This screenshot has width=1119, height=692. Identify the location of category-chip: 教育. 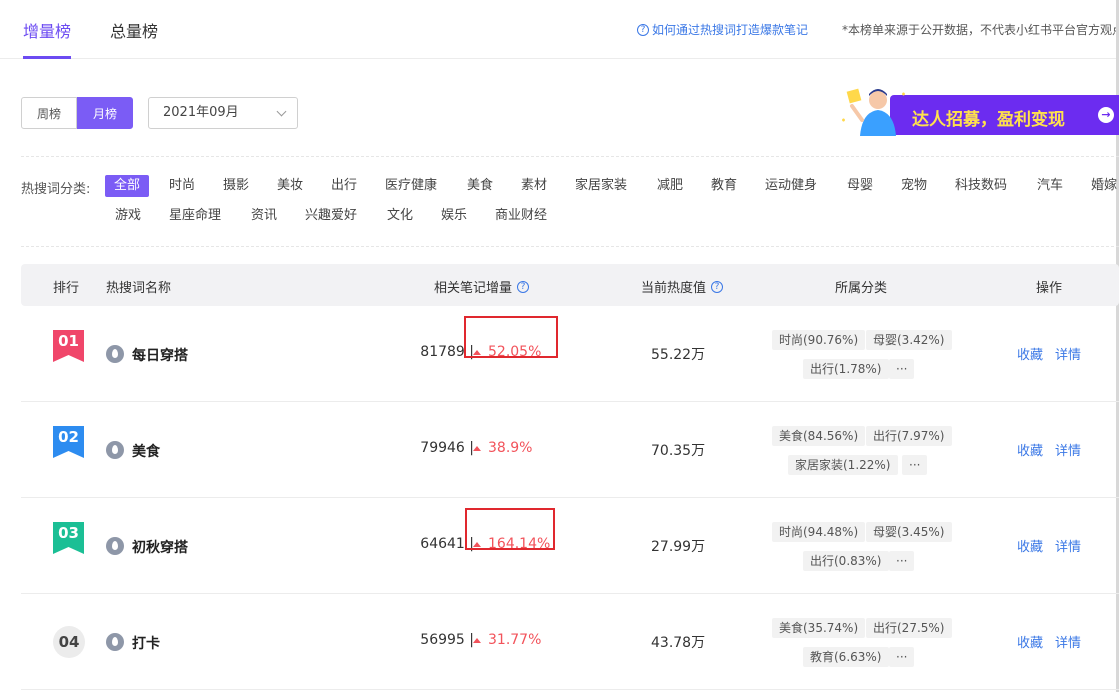
(724, 186).